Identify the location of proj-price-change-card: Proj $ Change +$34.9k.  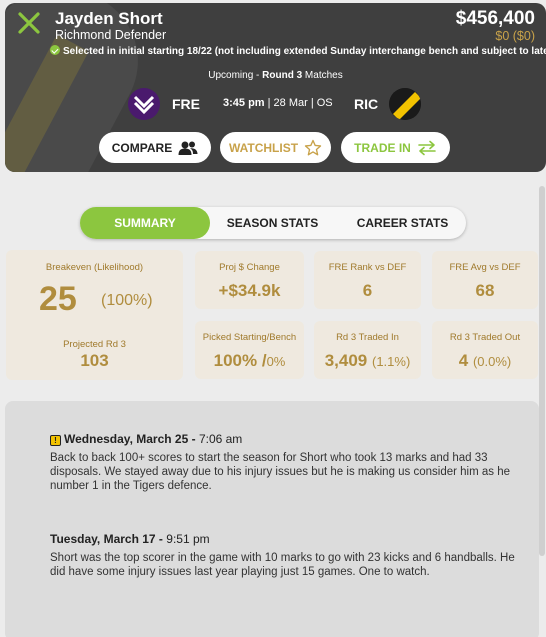
(249, 280).